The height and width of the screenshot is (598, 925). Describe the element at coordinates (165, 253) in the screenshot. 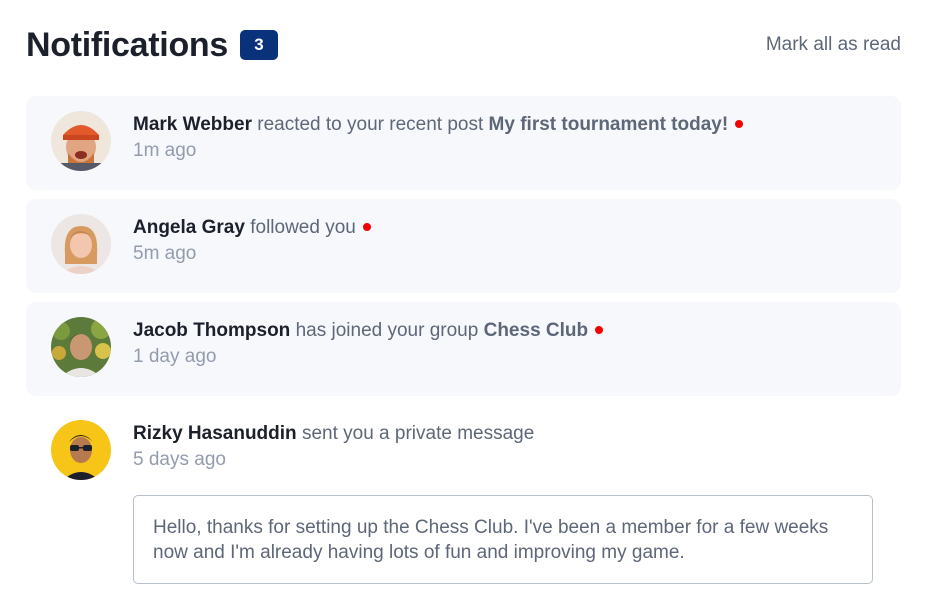

I see `notification-time: 5m ago` at that location.